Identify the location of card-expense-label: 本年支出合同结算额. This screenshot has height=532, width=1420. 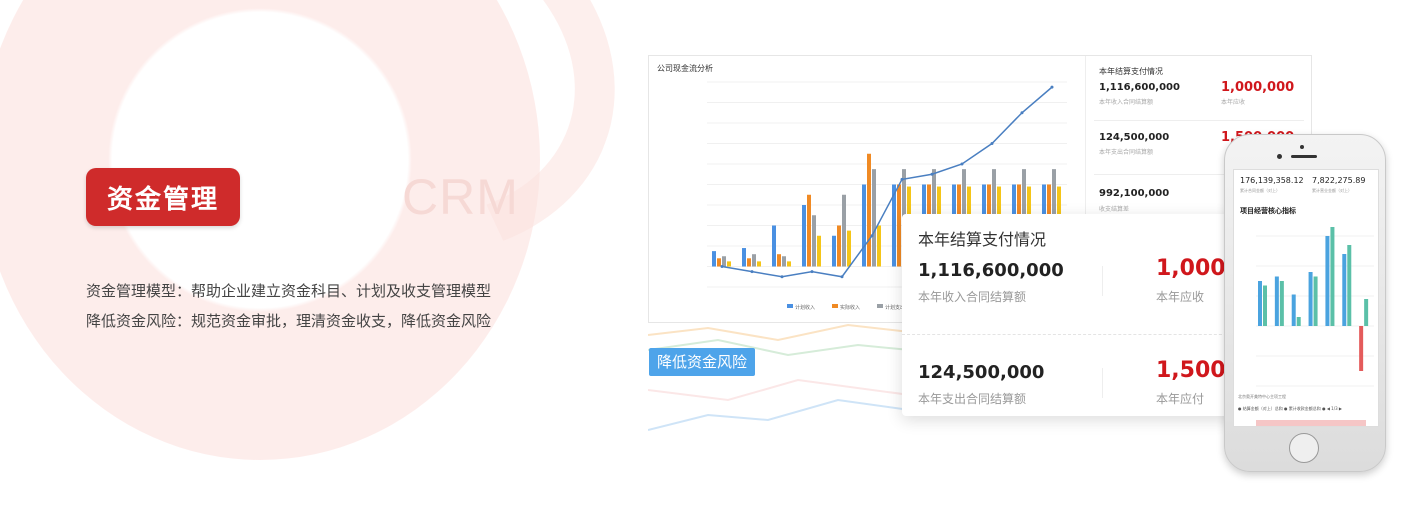
(972, 399).